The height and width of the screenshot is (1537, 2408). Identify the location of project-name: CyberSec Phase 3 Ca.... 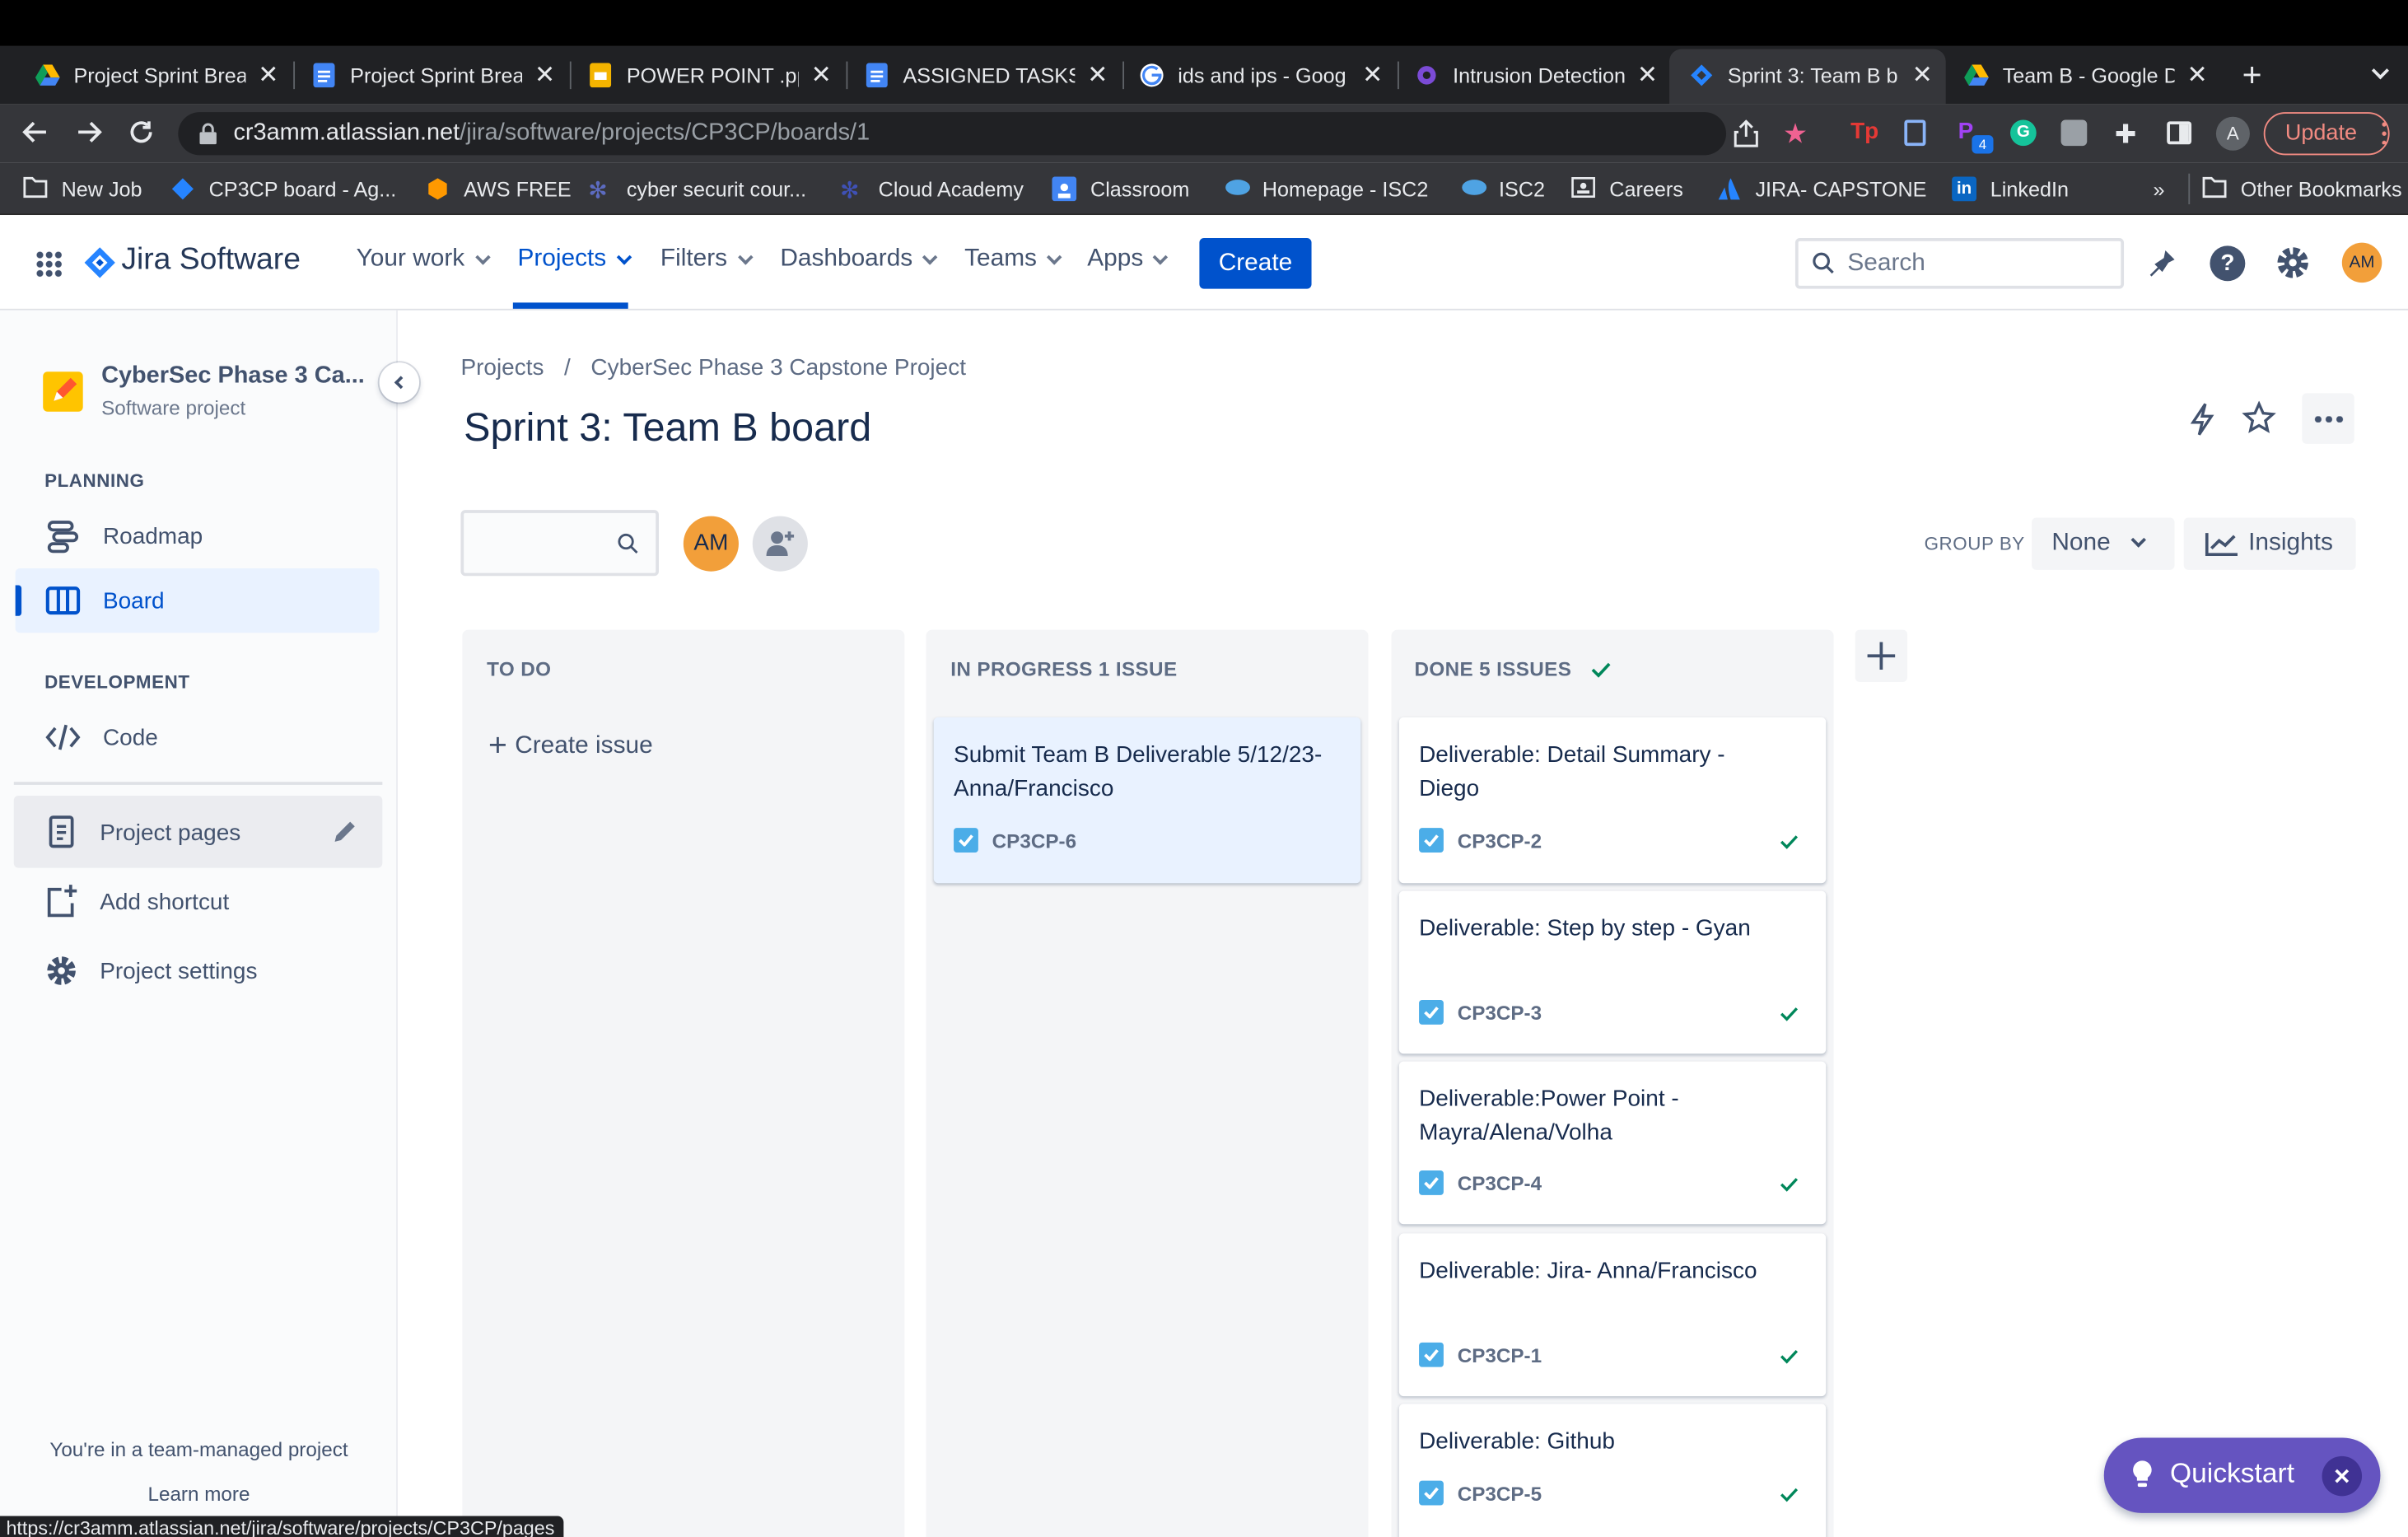
(233, 376).